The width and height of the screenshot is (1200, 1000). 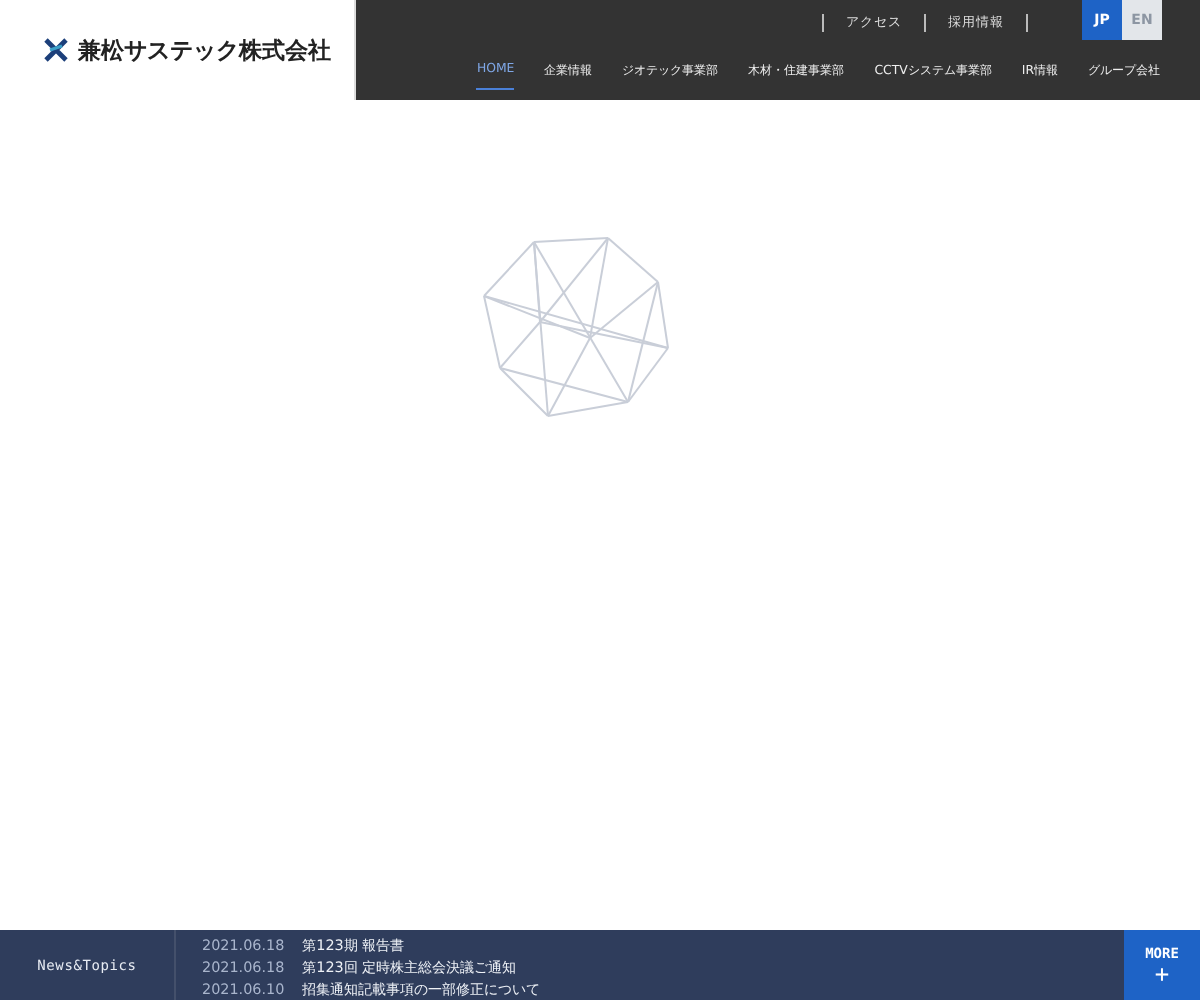 I want to click on logo-icon, so click(x=56, y=50).